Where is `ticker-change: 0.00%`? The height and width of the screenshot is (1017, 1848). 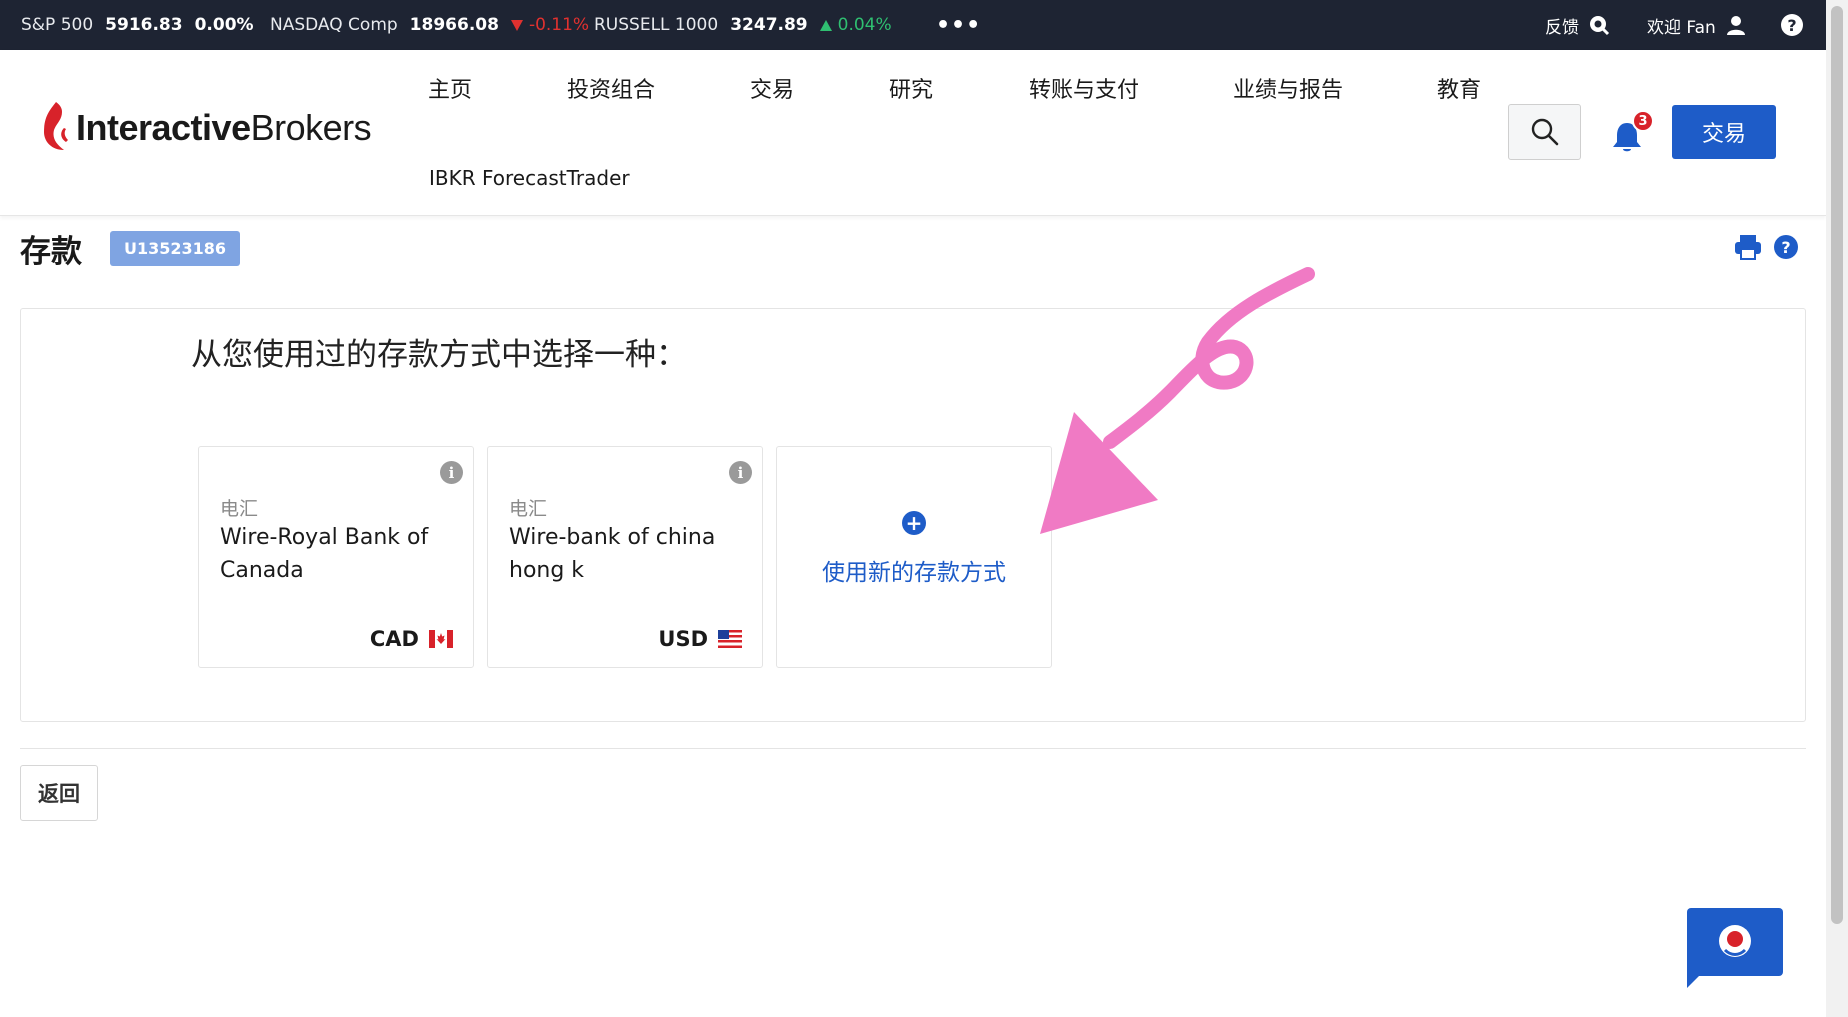
ticker-change: 0.00% is located at coordinates (224, 25).